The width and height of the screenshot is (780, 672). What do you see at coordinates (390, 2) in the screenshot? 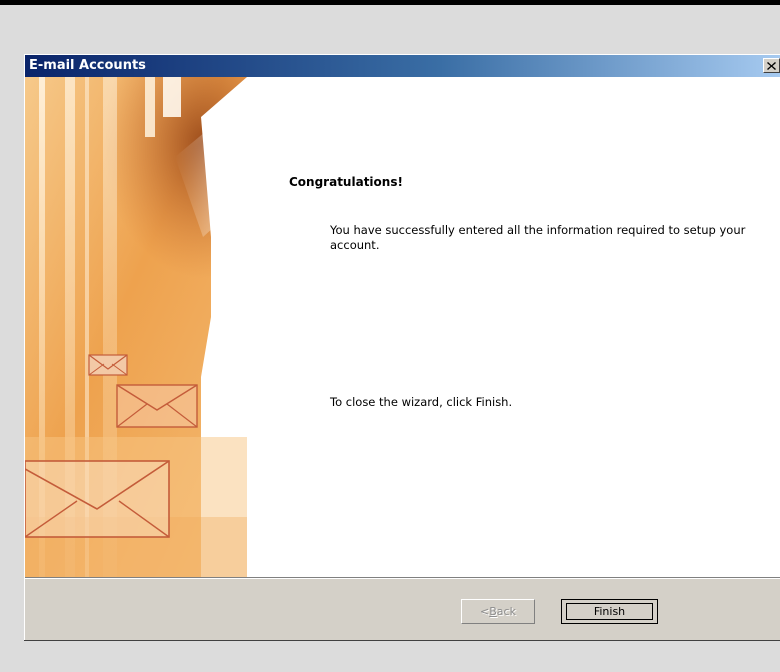
I see `screen-top-border` at bounding box center [390, 2].